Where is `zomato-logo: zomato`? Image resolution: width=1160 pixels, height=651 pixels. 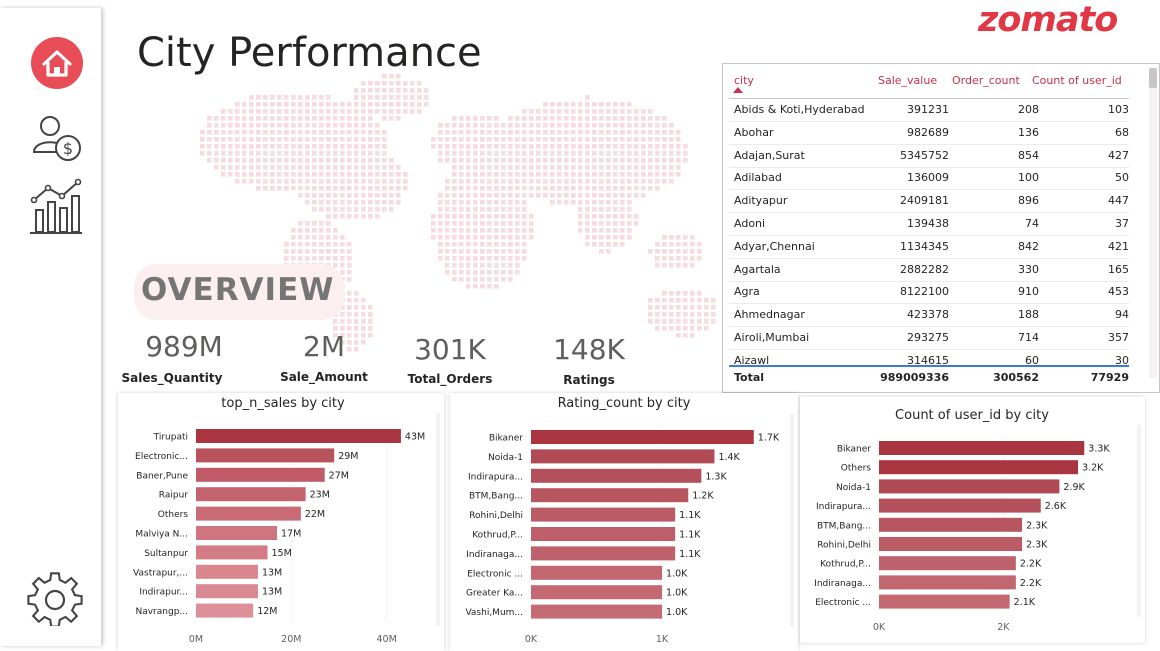 zomato-logo: zomato is located at coordinates (1048, 20).